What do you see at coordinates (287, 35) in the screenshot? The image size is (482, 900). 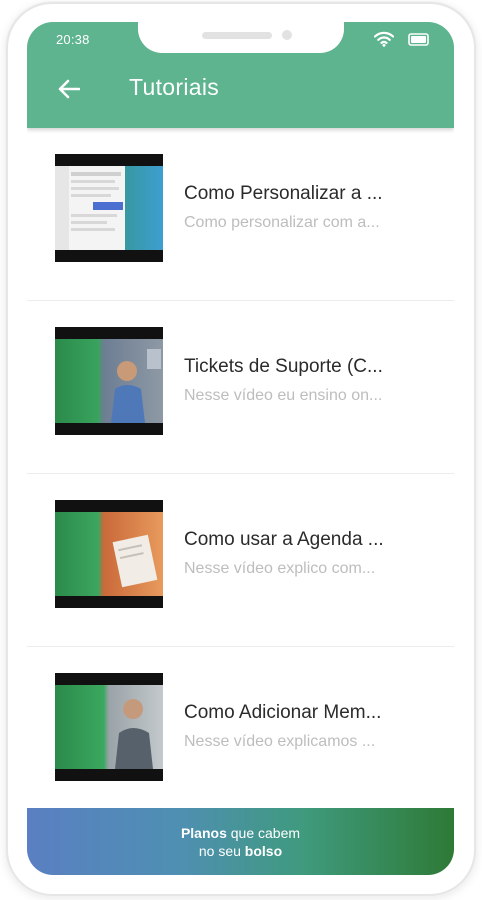 I see `front-camera` at bounding box center [287, 35].